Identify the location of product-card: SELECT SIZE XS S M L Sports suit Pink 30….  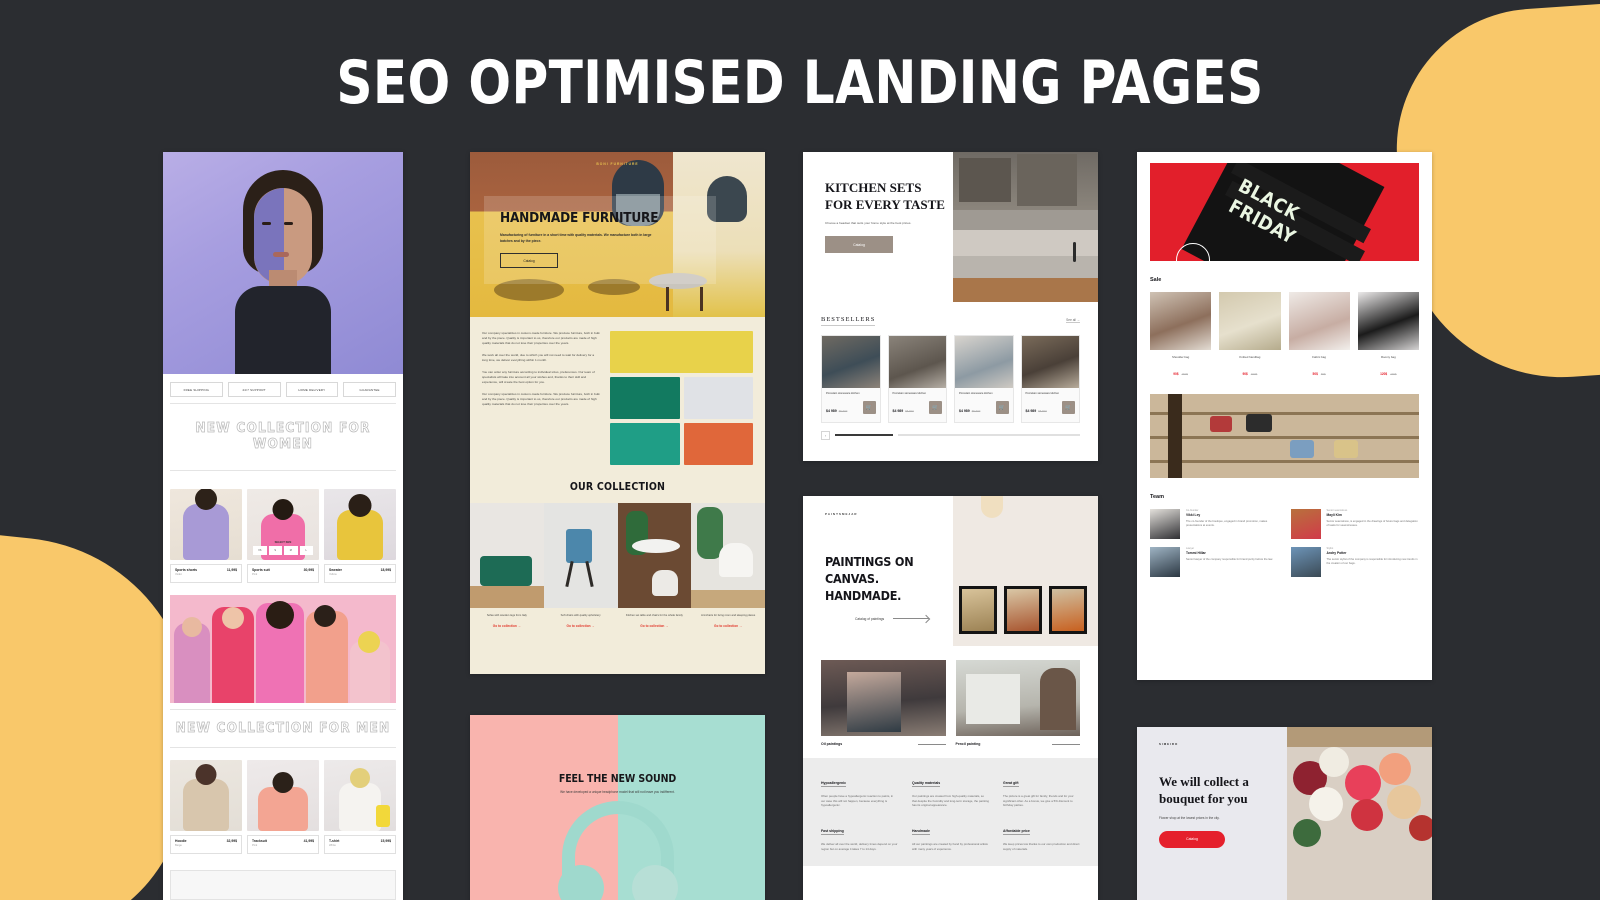
(283, 536).